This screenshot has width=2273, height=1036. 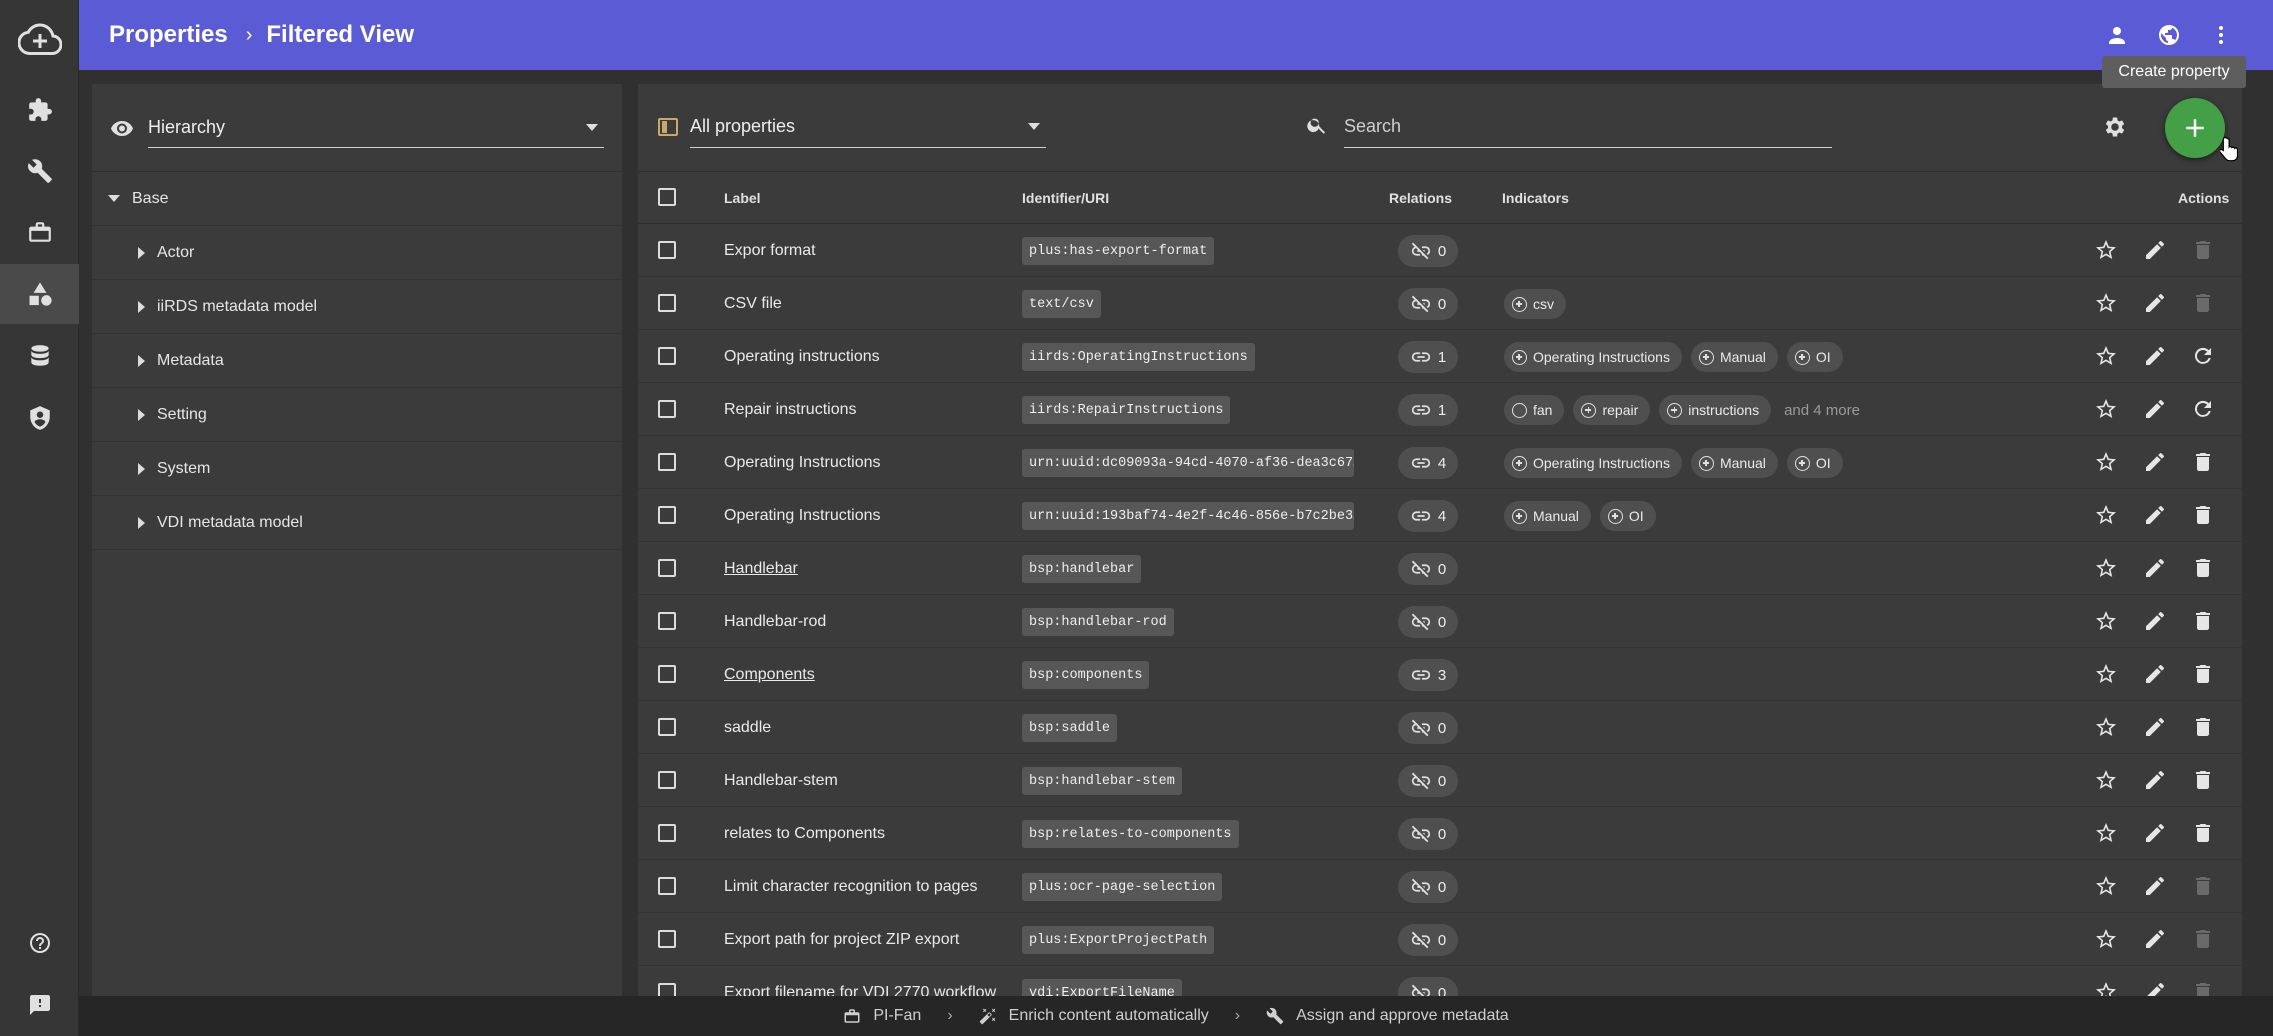 I want to click on feedback-icon, so click(x=39, y=1005).